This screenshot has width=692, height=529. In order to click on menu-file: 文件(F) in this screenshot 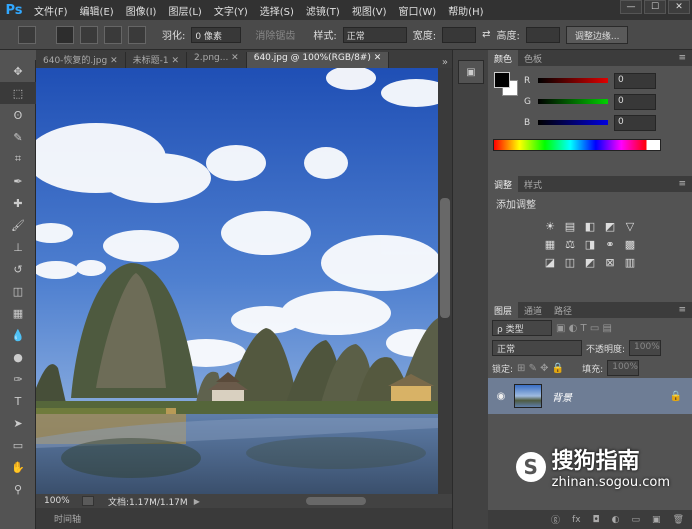, I will do `click(51, 10)`.